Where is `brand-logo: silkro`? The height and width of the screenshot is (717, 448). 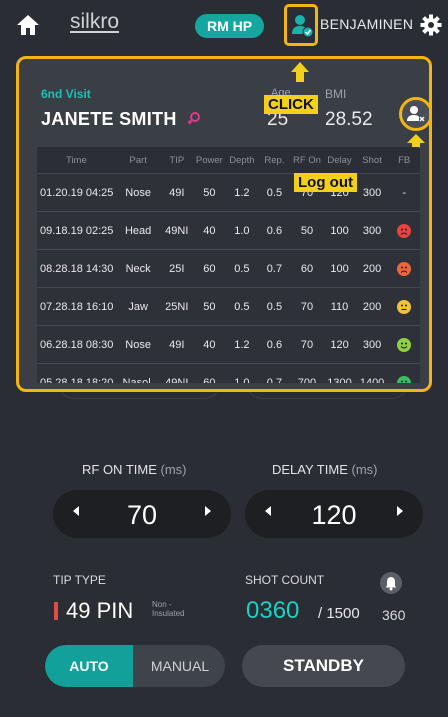
brand-logo: silkro is located at coordinates (95, 21).